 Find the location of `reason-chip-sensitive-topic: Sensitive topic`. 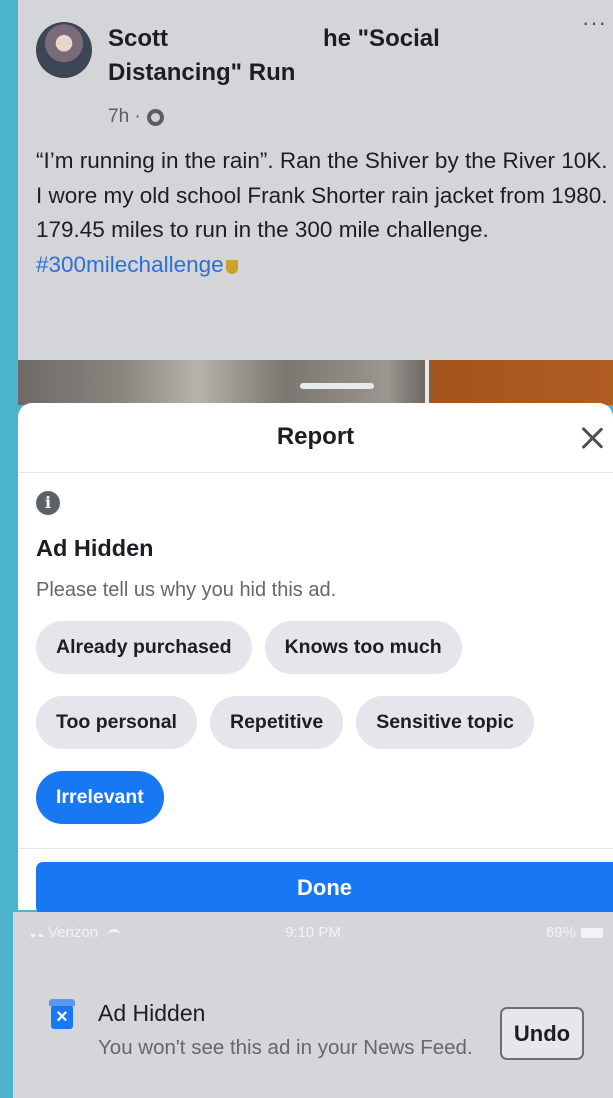

reason-chip-sensitive-topic: Sensitive topic is located at coordinates (445, 722).